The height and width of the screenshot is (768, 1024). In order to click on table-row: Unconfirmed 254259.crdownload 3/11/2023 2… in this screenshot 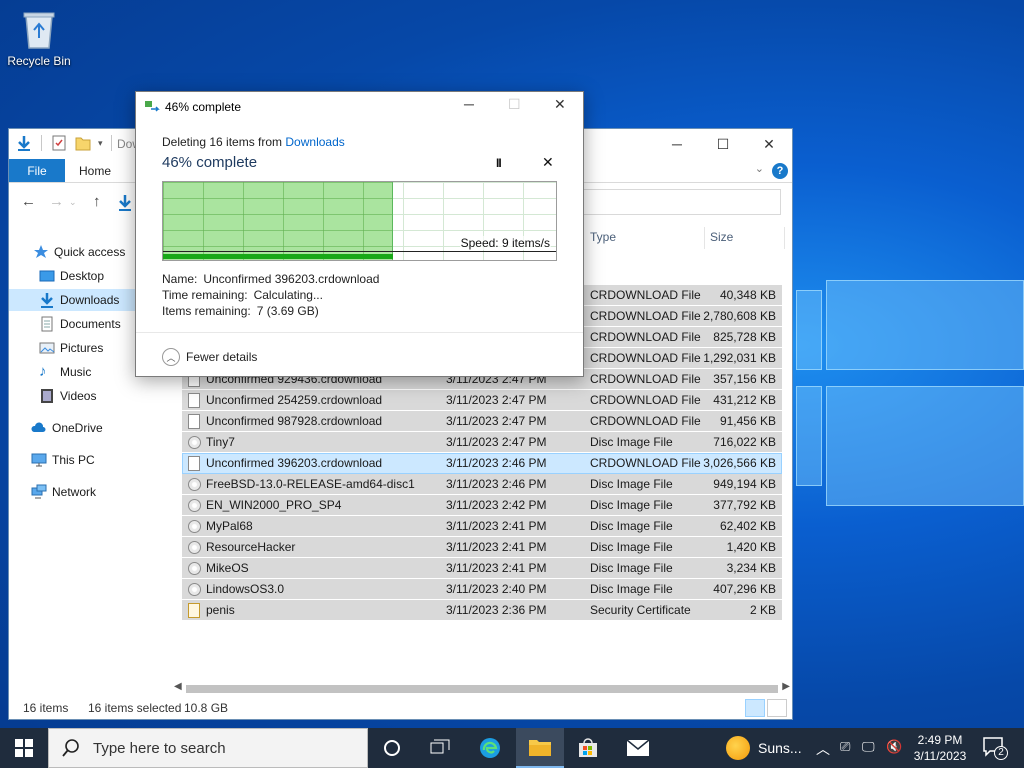, I will do `click(482, 400)`.